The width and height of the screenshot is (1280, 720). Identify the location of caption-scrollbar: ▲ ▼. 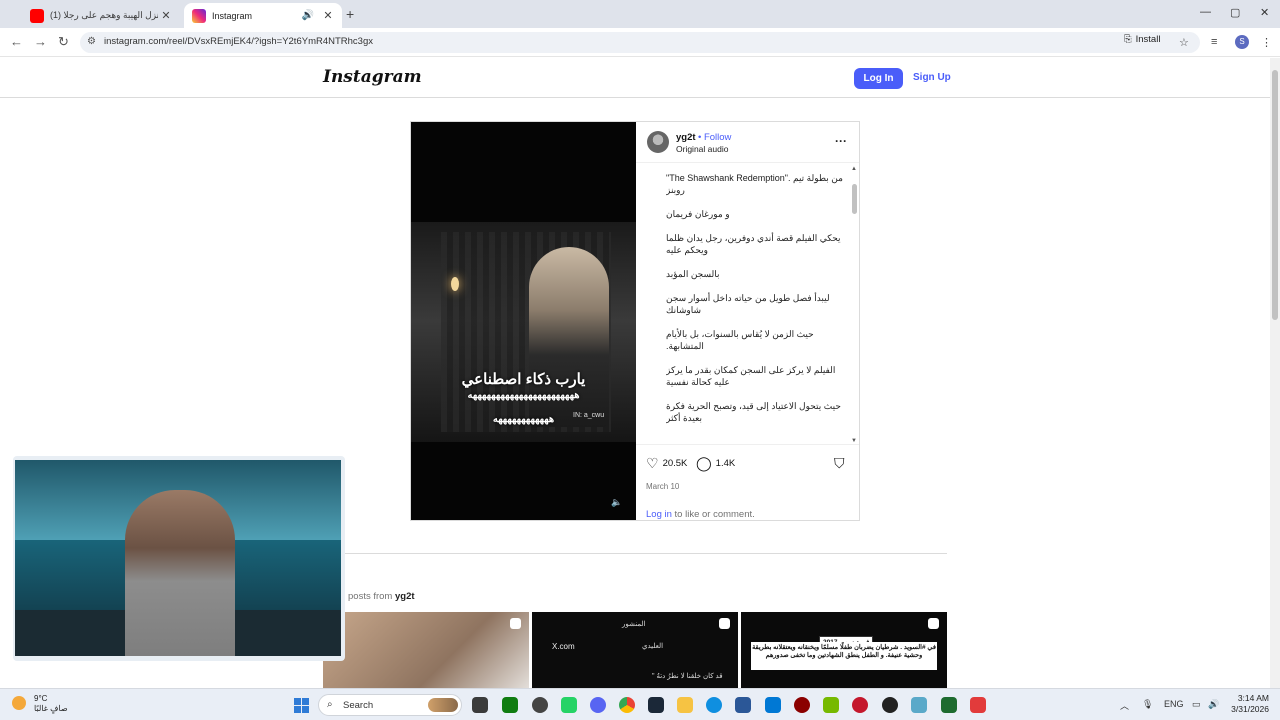
(854, 305).